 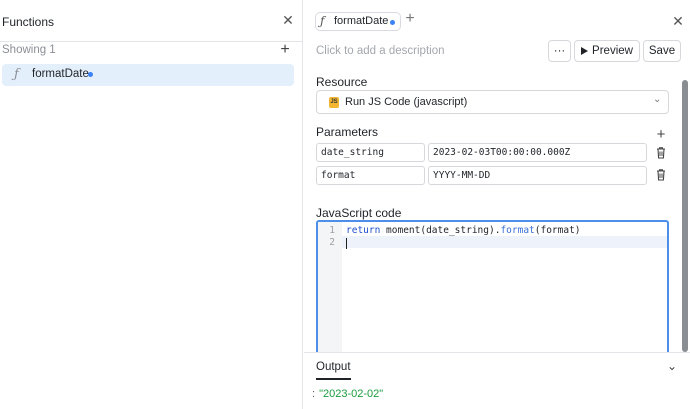 What do you see at coordinates (29, 50) in the screenshot?
I see `showing-count: Showing 1` at bounding box center [29, 50].